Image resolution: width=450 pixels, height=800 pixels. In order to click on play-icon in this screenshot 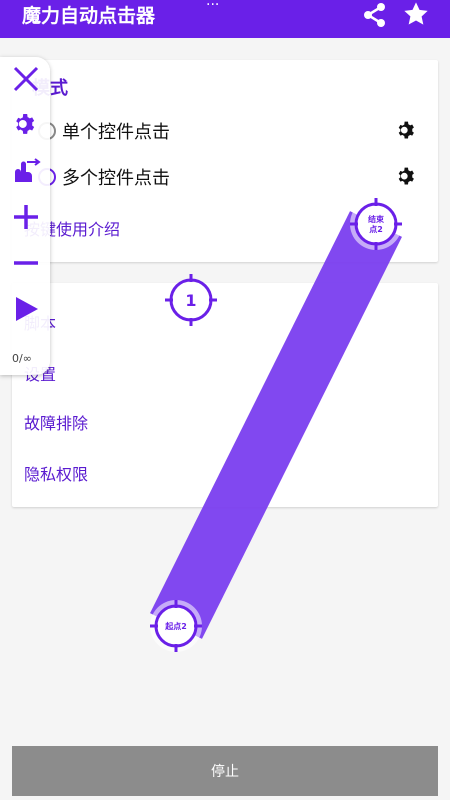, I will do `click(27, 309)`.